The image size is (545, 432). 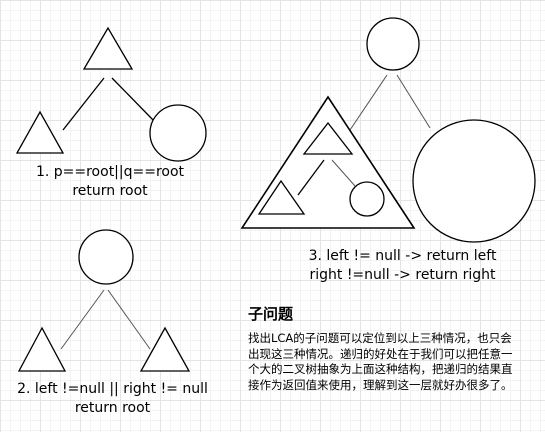 I want to click on case2-edge-left, so click(x=82, y=319).